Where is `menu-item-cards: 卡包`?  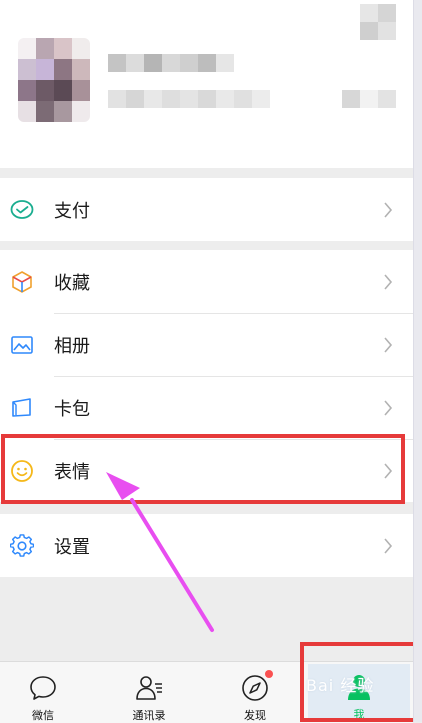 menu-item-cards: 卡包 is located at coordinates (206, 407).